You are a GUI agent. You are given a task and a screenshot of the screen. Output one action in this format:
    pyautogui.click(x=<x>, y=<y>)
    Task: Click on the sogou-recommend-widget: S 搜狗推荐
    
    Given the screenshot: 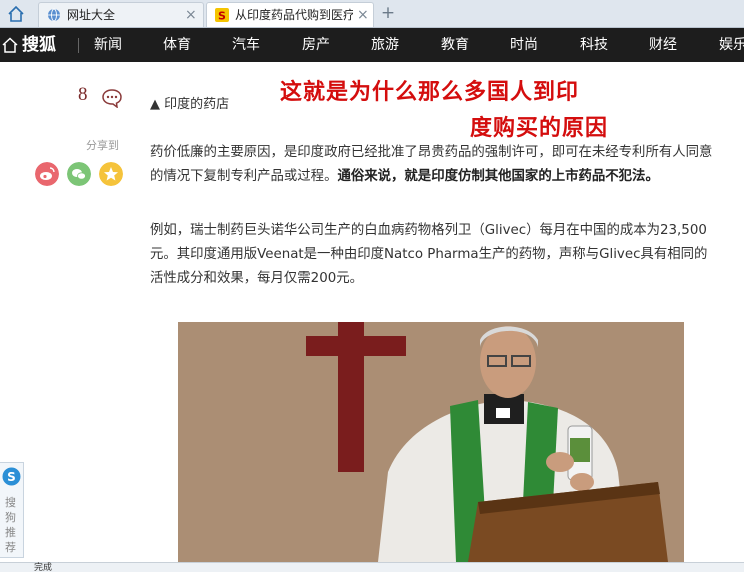 What is the action you would take?
    pyautogui.click(x=12, y=510)
    